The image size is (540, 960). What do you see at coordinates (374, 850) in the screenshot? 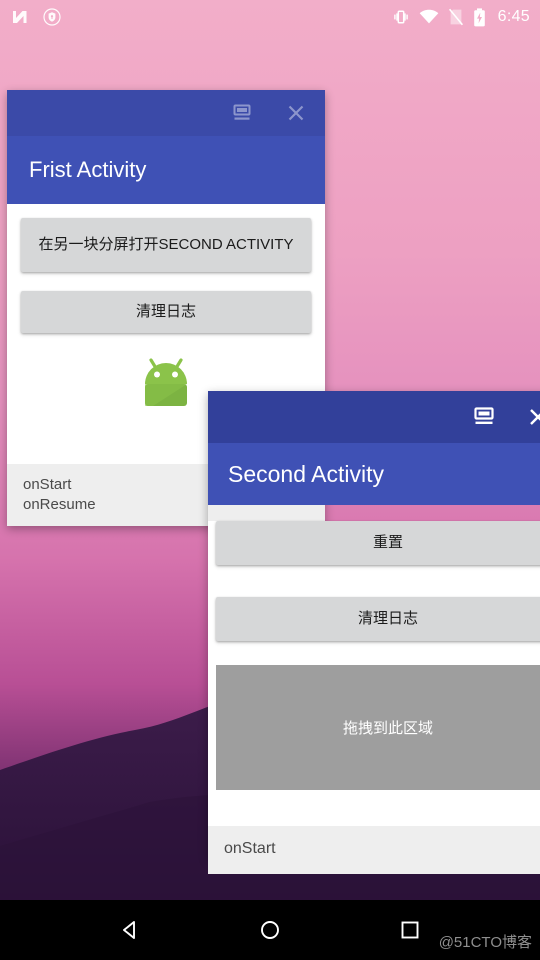
I see `log-output-second: onStart` at bounding box center [374, 850].